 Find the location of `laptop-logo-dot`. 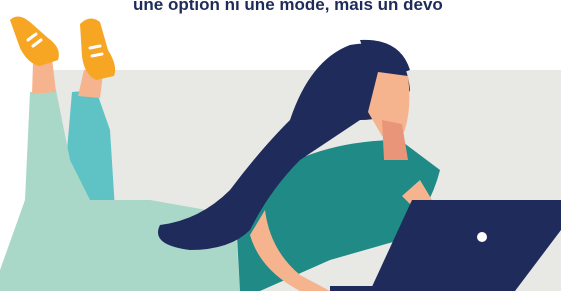

laptop-logo-dot is located at coordinates (482, 237).